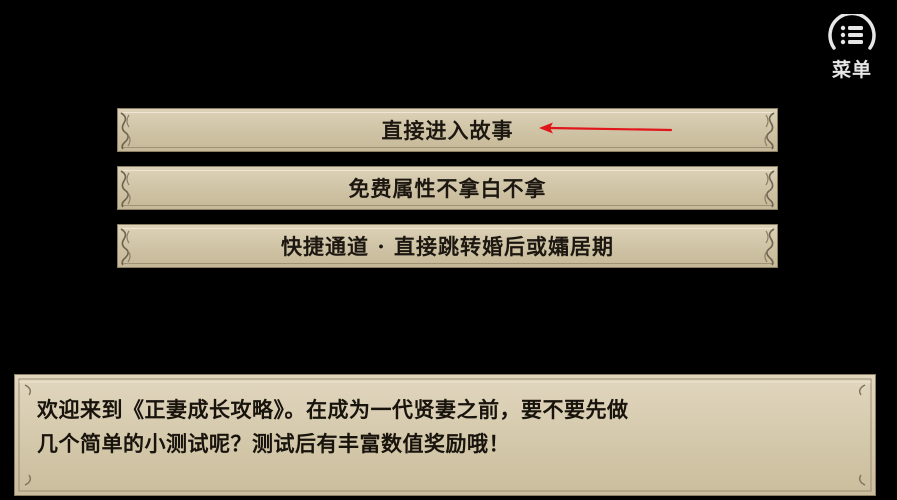 Image resolution: width=897 pixels, height=500 pixels. I want to click on dialogue-line: 几个简单的小测试呢？测试后有丰富数值奖励哦！, so click(273, 443).